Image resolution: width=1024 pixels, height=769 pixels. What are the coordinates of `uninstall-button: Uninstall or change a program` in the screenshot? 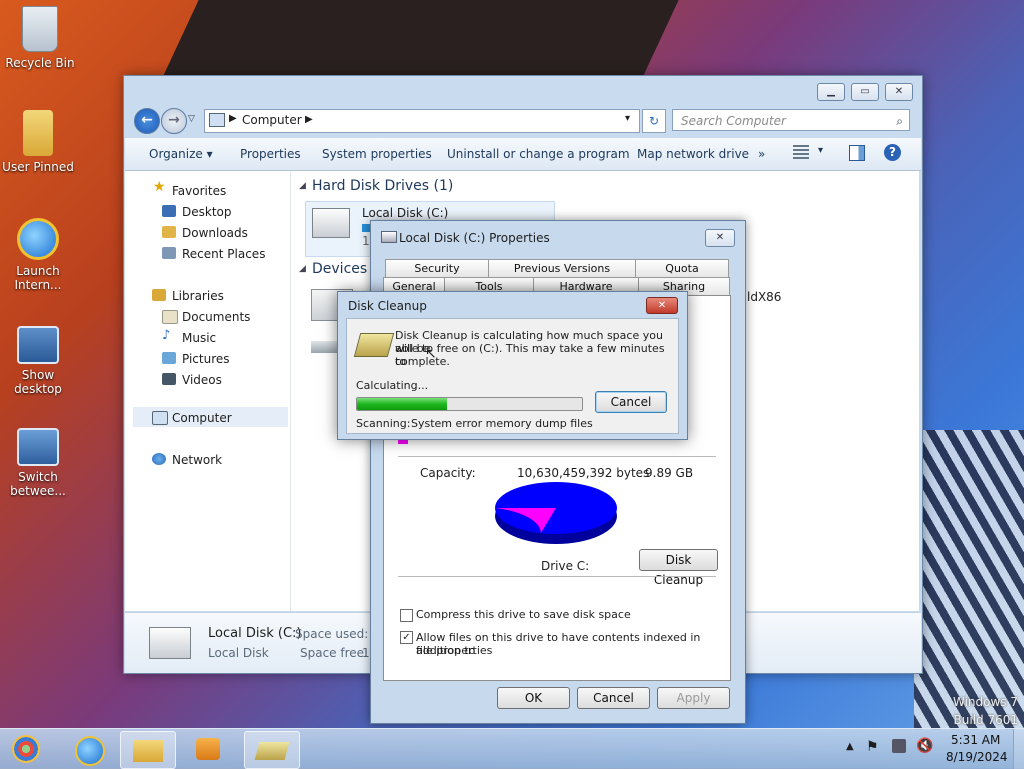 It's located at (538, 154).